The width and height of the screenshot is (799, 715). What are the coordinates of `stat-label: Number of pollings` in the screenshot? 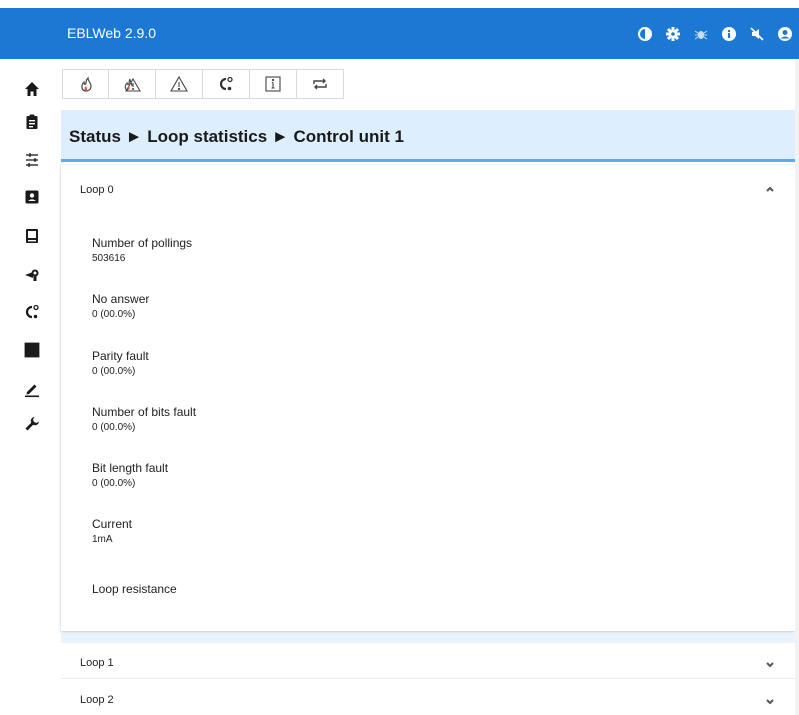 It's located at (142, 243).